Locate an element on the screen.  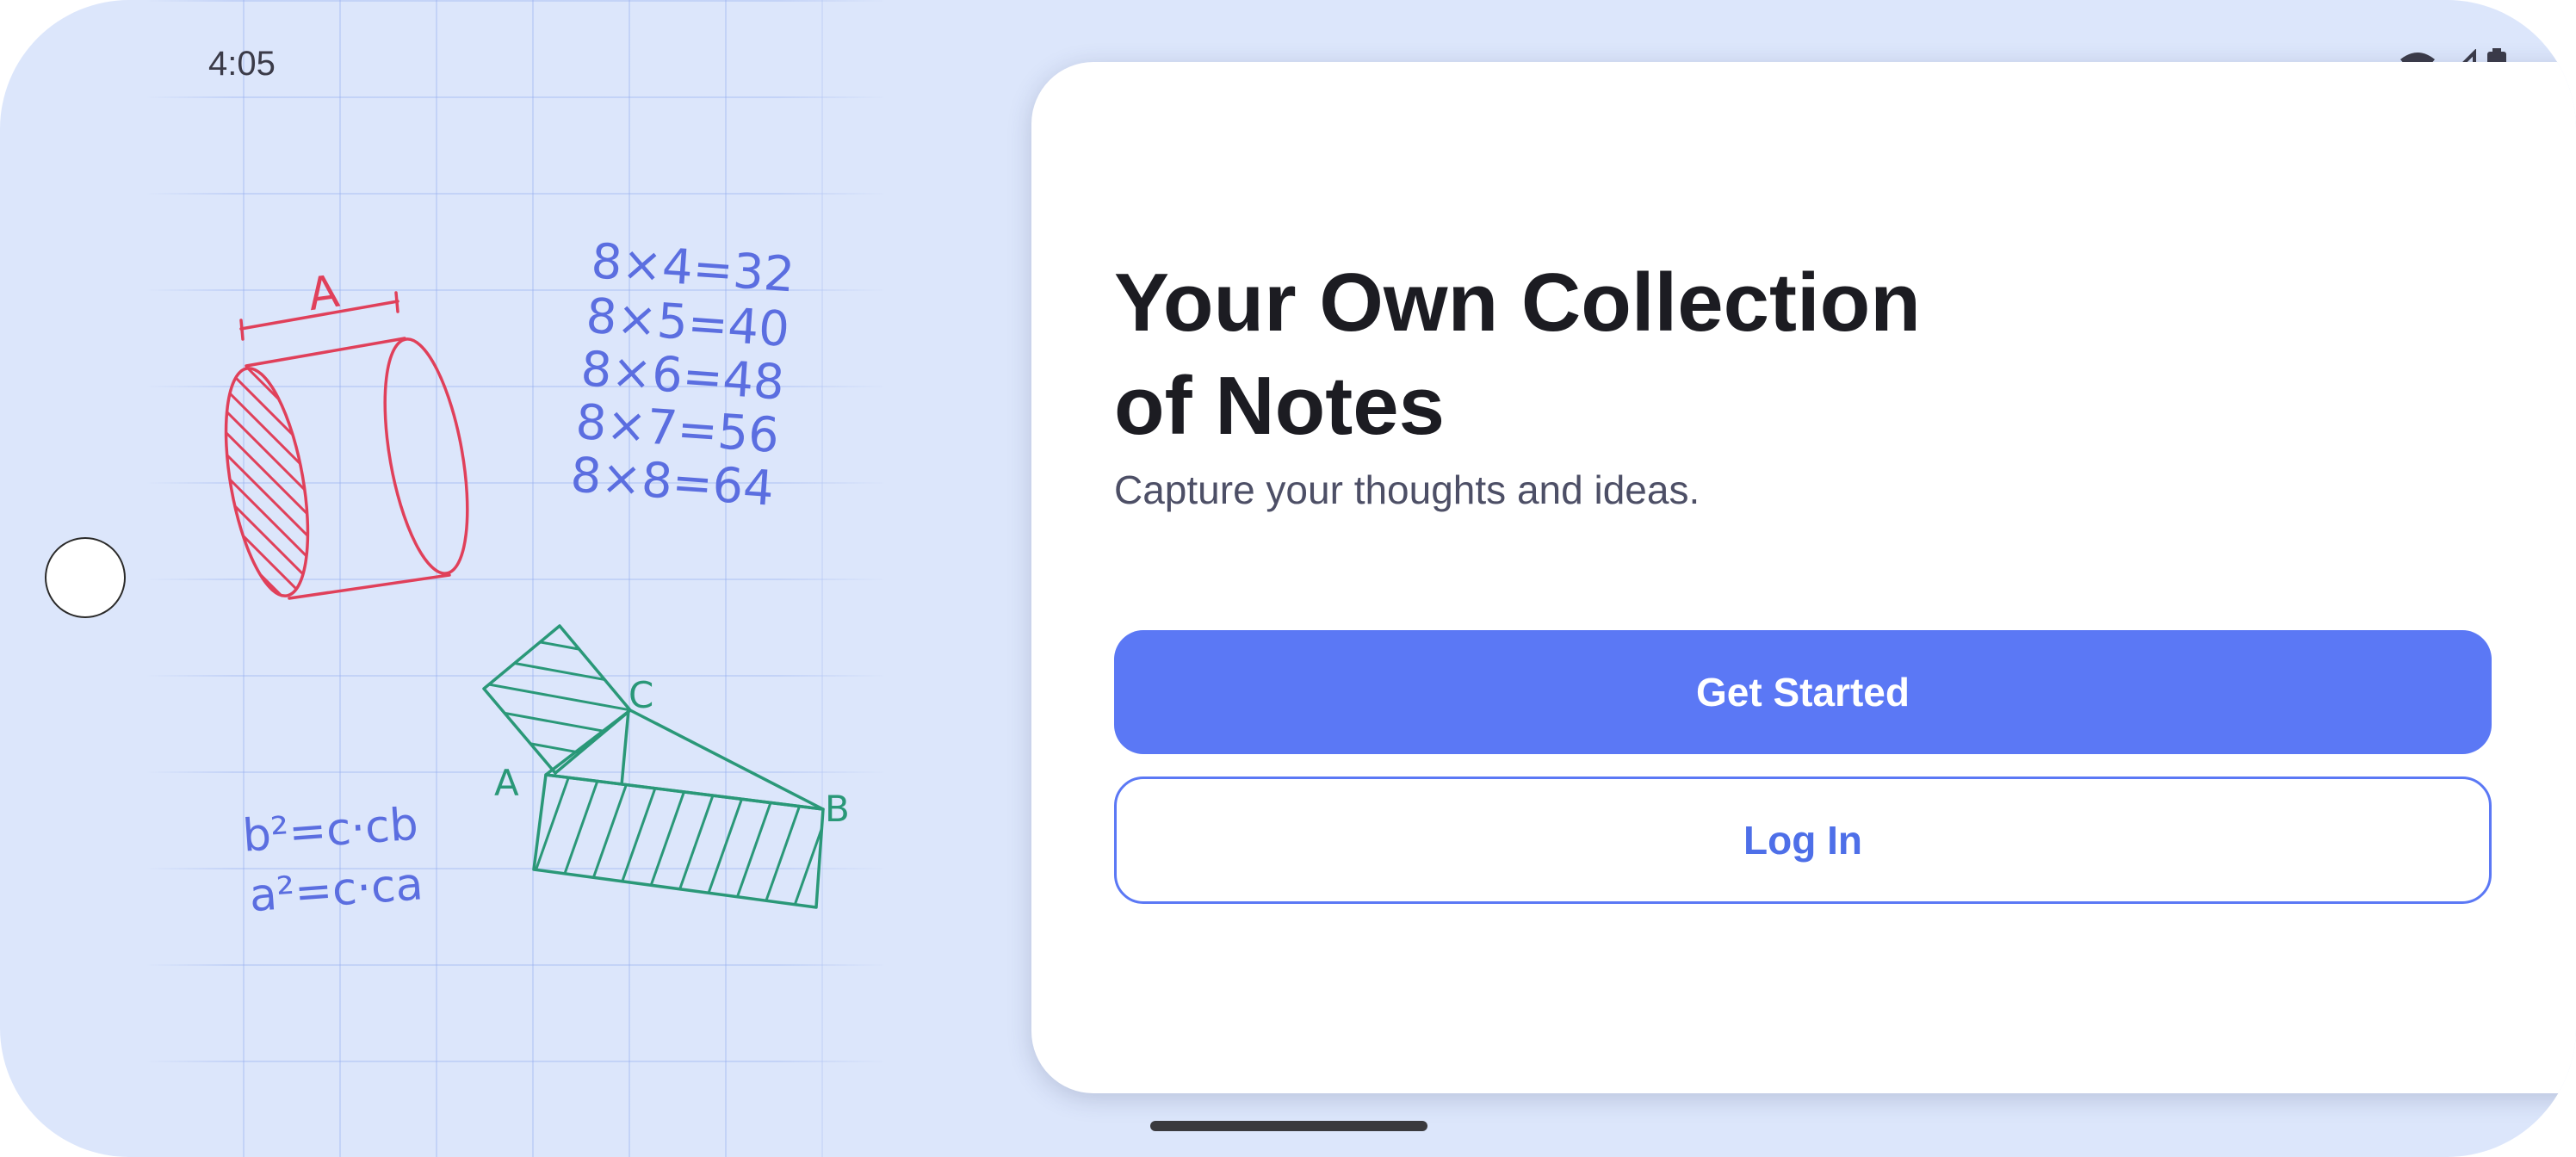
log-in-button: Log In is located at coordinates (1803, 840).